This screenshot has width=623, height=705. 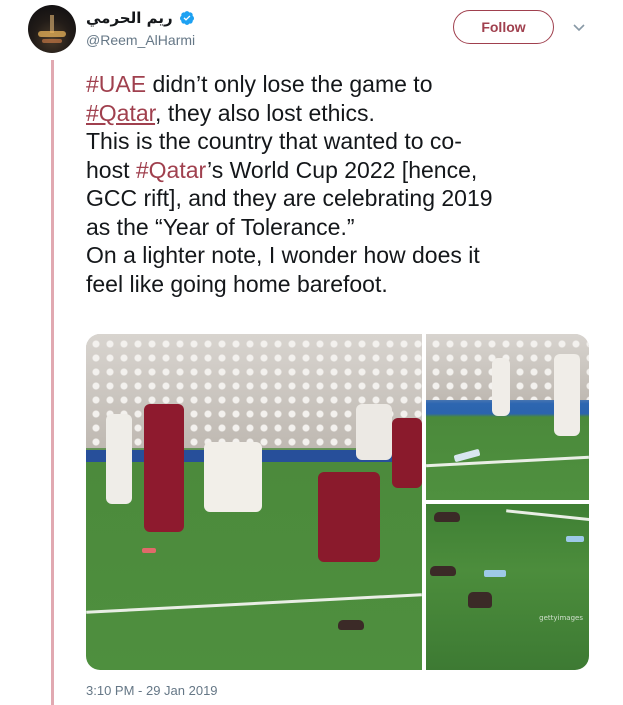 I want to click on author-name-row: ريم الحرمي, so click(x=140, y=18).